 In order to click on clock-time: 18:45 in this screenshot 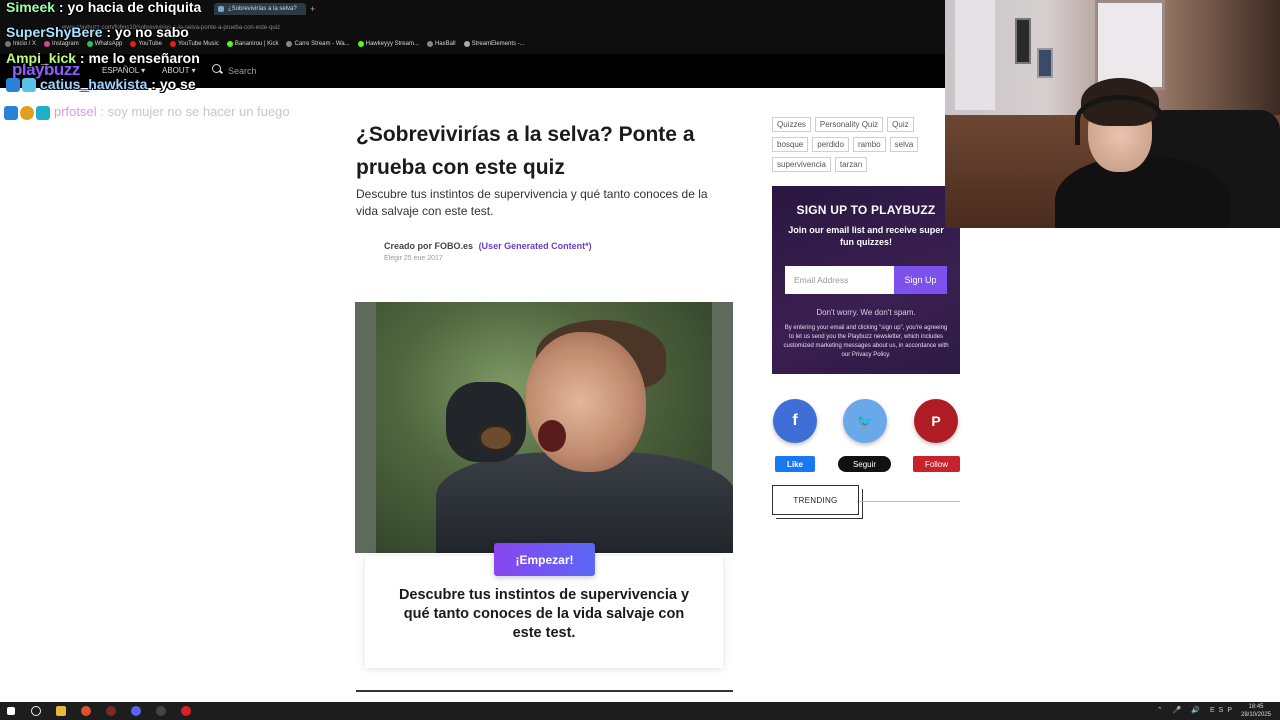, I will do `click(1256, 707)`.